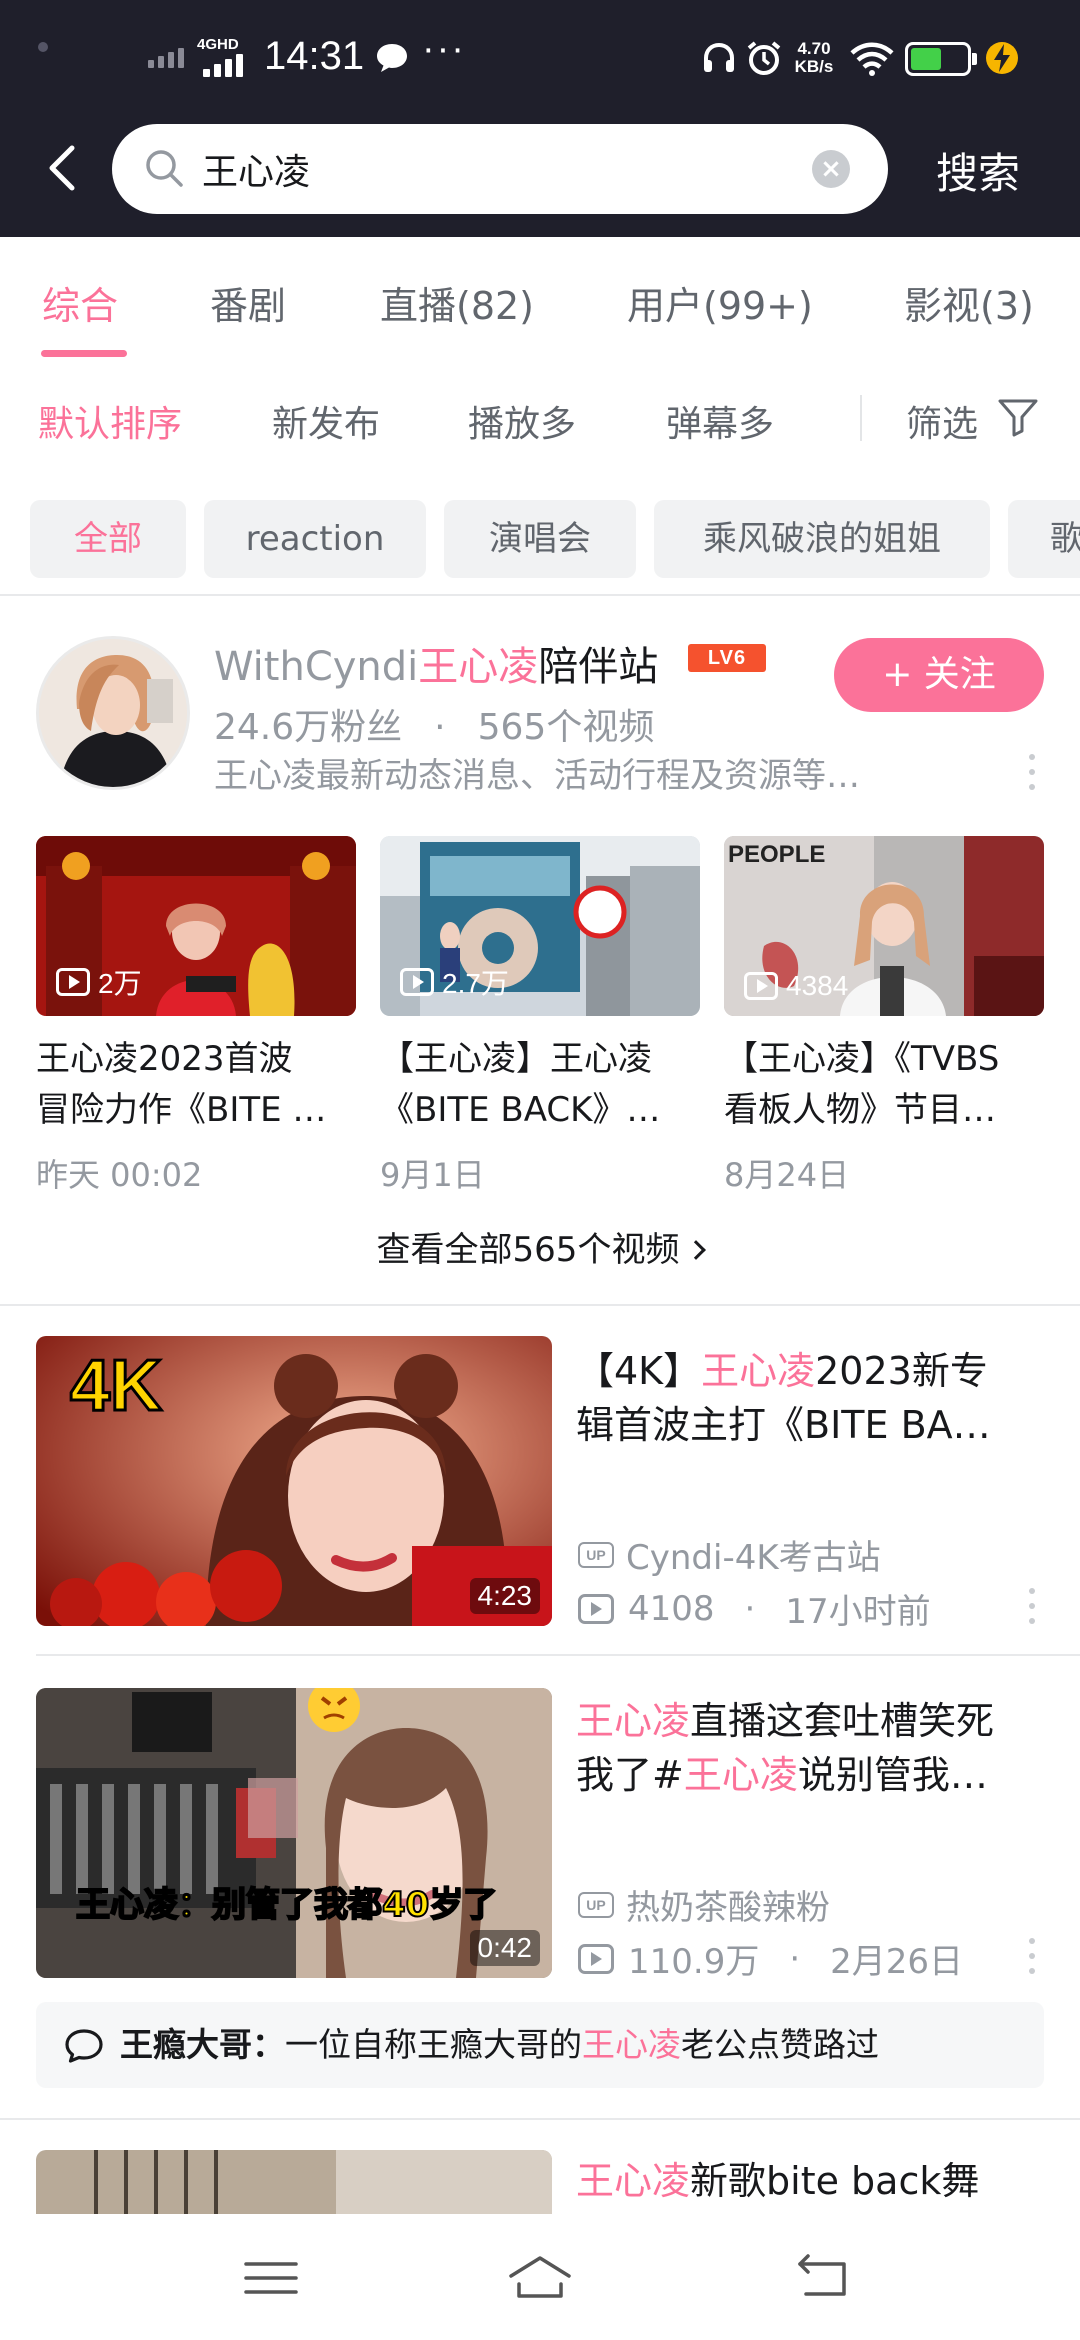 The height and width of the screenshot is (2340, 1080). What do you see at coordinates (872, 59) in the screenshot?
I see `wifi-icon` at bounding box center [872, 59].